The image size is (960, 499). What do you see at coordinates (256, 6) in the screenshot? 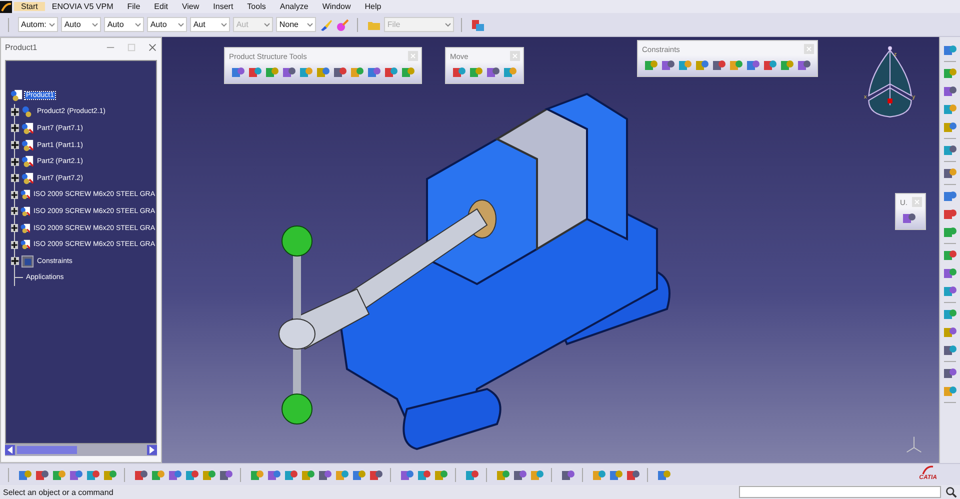
I see `menu-item: Tools` at bounding box center [256, 6].